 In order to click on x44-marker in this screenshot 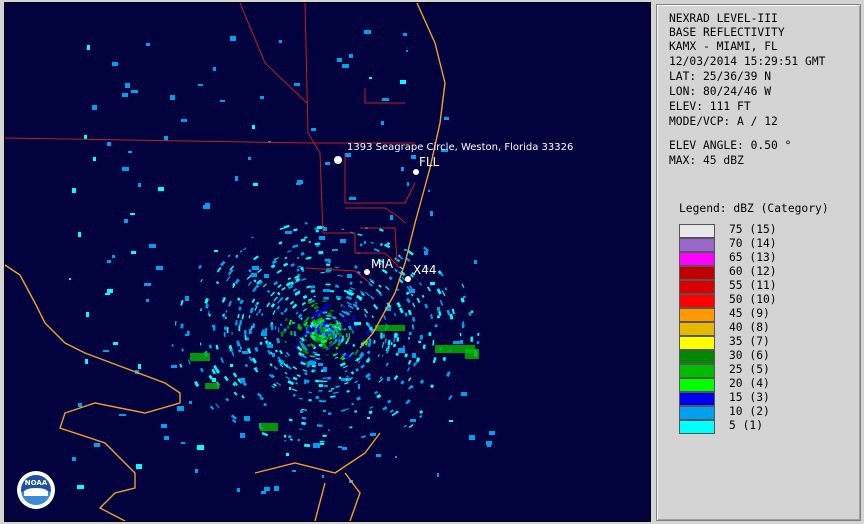, I will do `click(408, 279)`.